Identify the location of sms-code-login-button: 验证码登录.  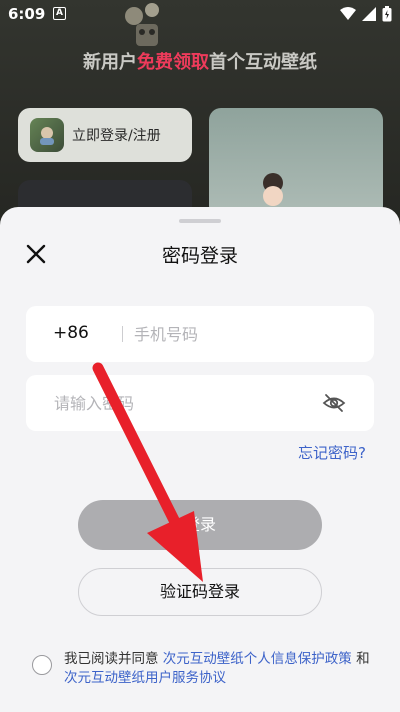
(200, 592).